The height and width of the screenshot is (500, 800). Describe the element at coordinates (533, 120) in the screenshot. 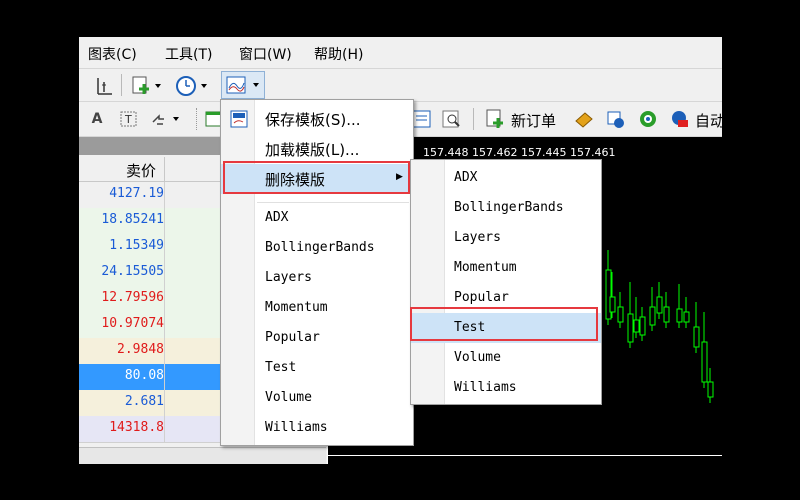

I see `new-order-label: 新订单` at that location.